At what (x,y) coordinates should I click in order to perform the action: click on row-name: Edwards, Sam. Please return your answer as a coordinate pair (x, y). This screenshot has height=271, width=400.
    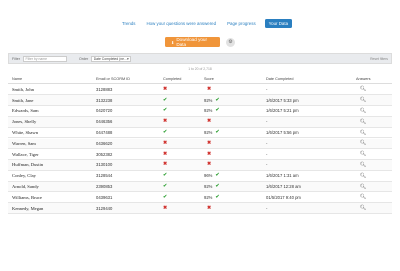
    Looking at the image, I should click on (25, 111).